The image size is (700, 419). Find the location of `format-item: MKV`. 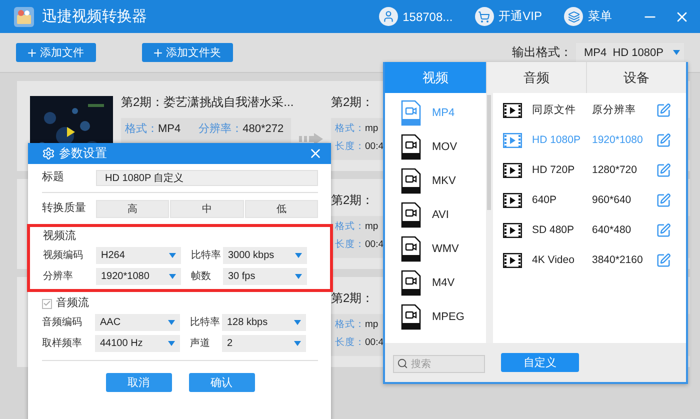

format-item: MKV is located at coordinates (435, 181).